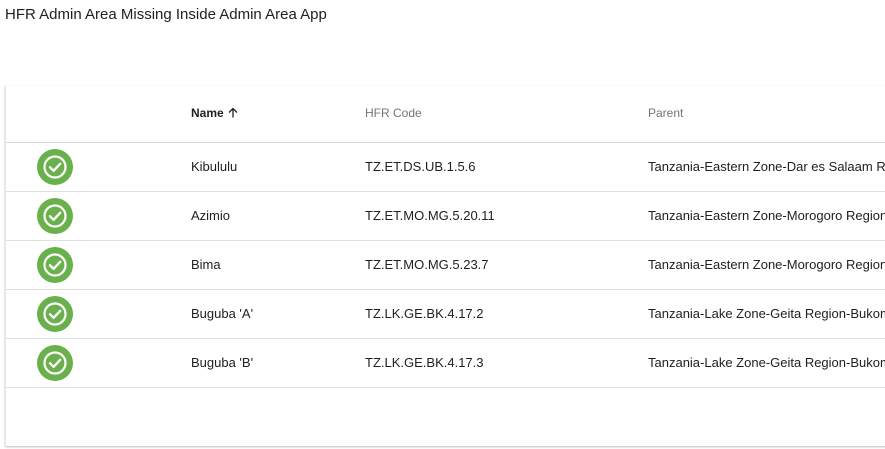 The width and height of the screenshot is (885, 449). I want to click on cell-hfr-code: TZ.LK.GE.BK.4.17.2, so click(424, 313).